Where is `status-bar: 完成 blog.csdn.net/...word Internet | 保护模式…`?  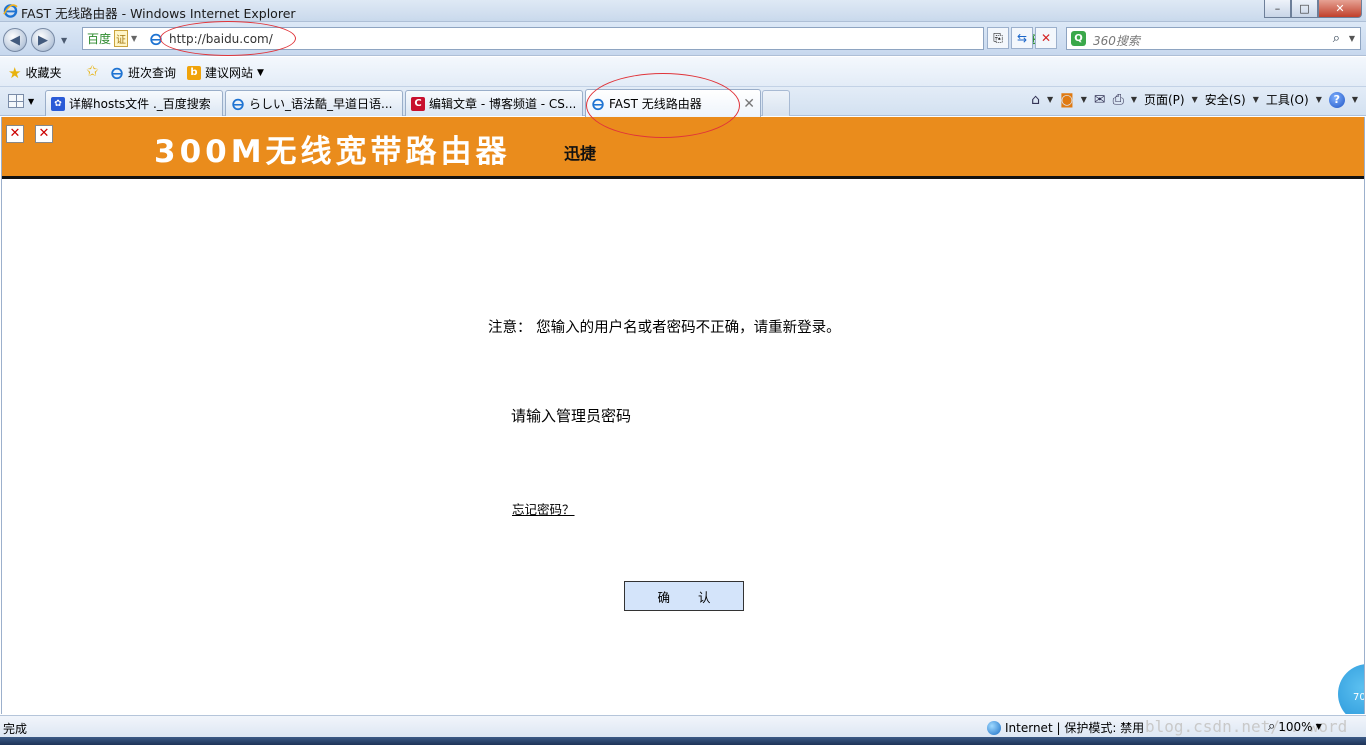 status-bar: 完成 blog.csdn.net/...word Internet | 保护模式… is located at coordinates (683, 726).